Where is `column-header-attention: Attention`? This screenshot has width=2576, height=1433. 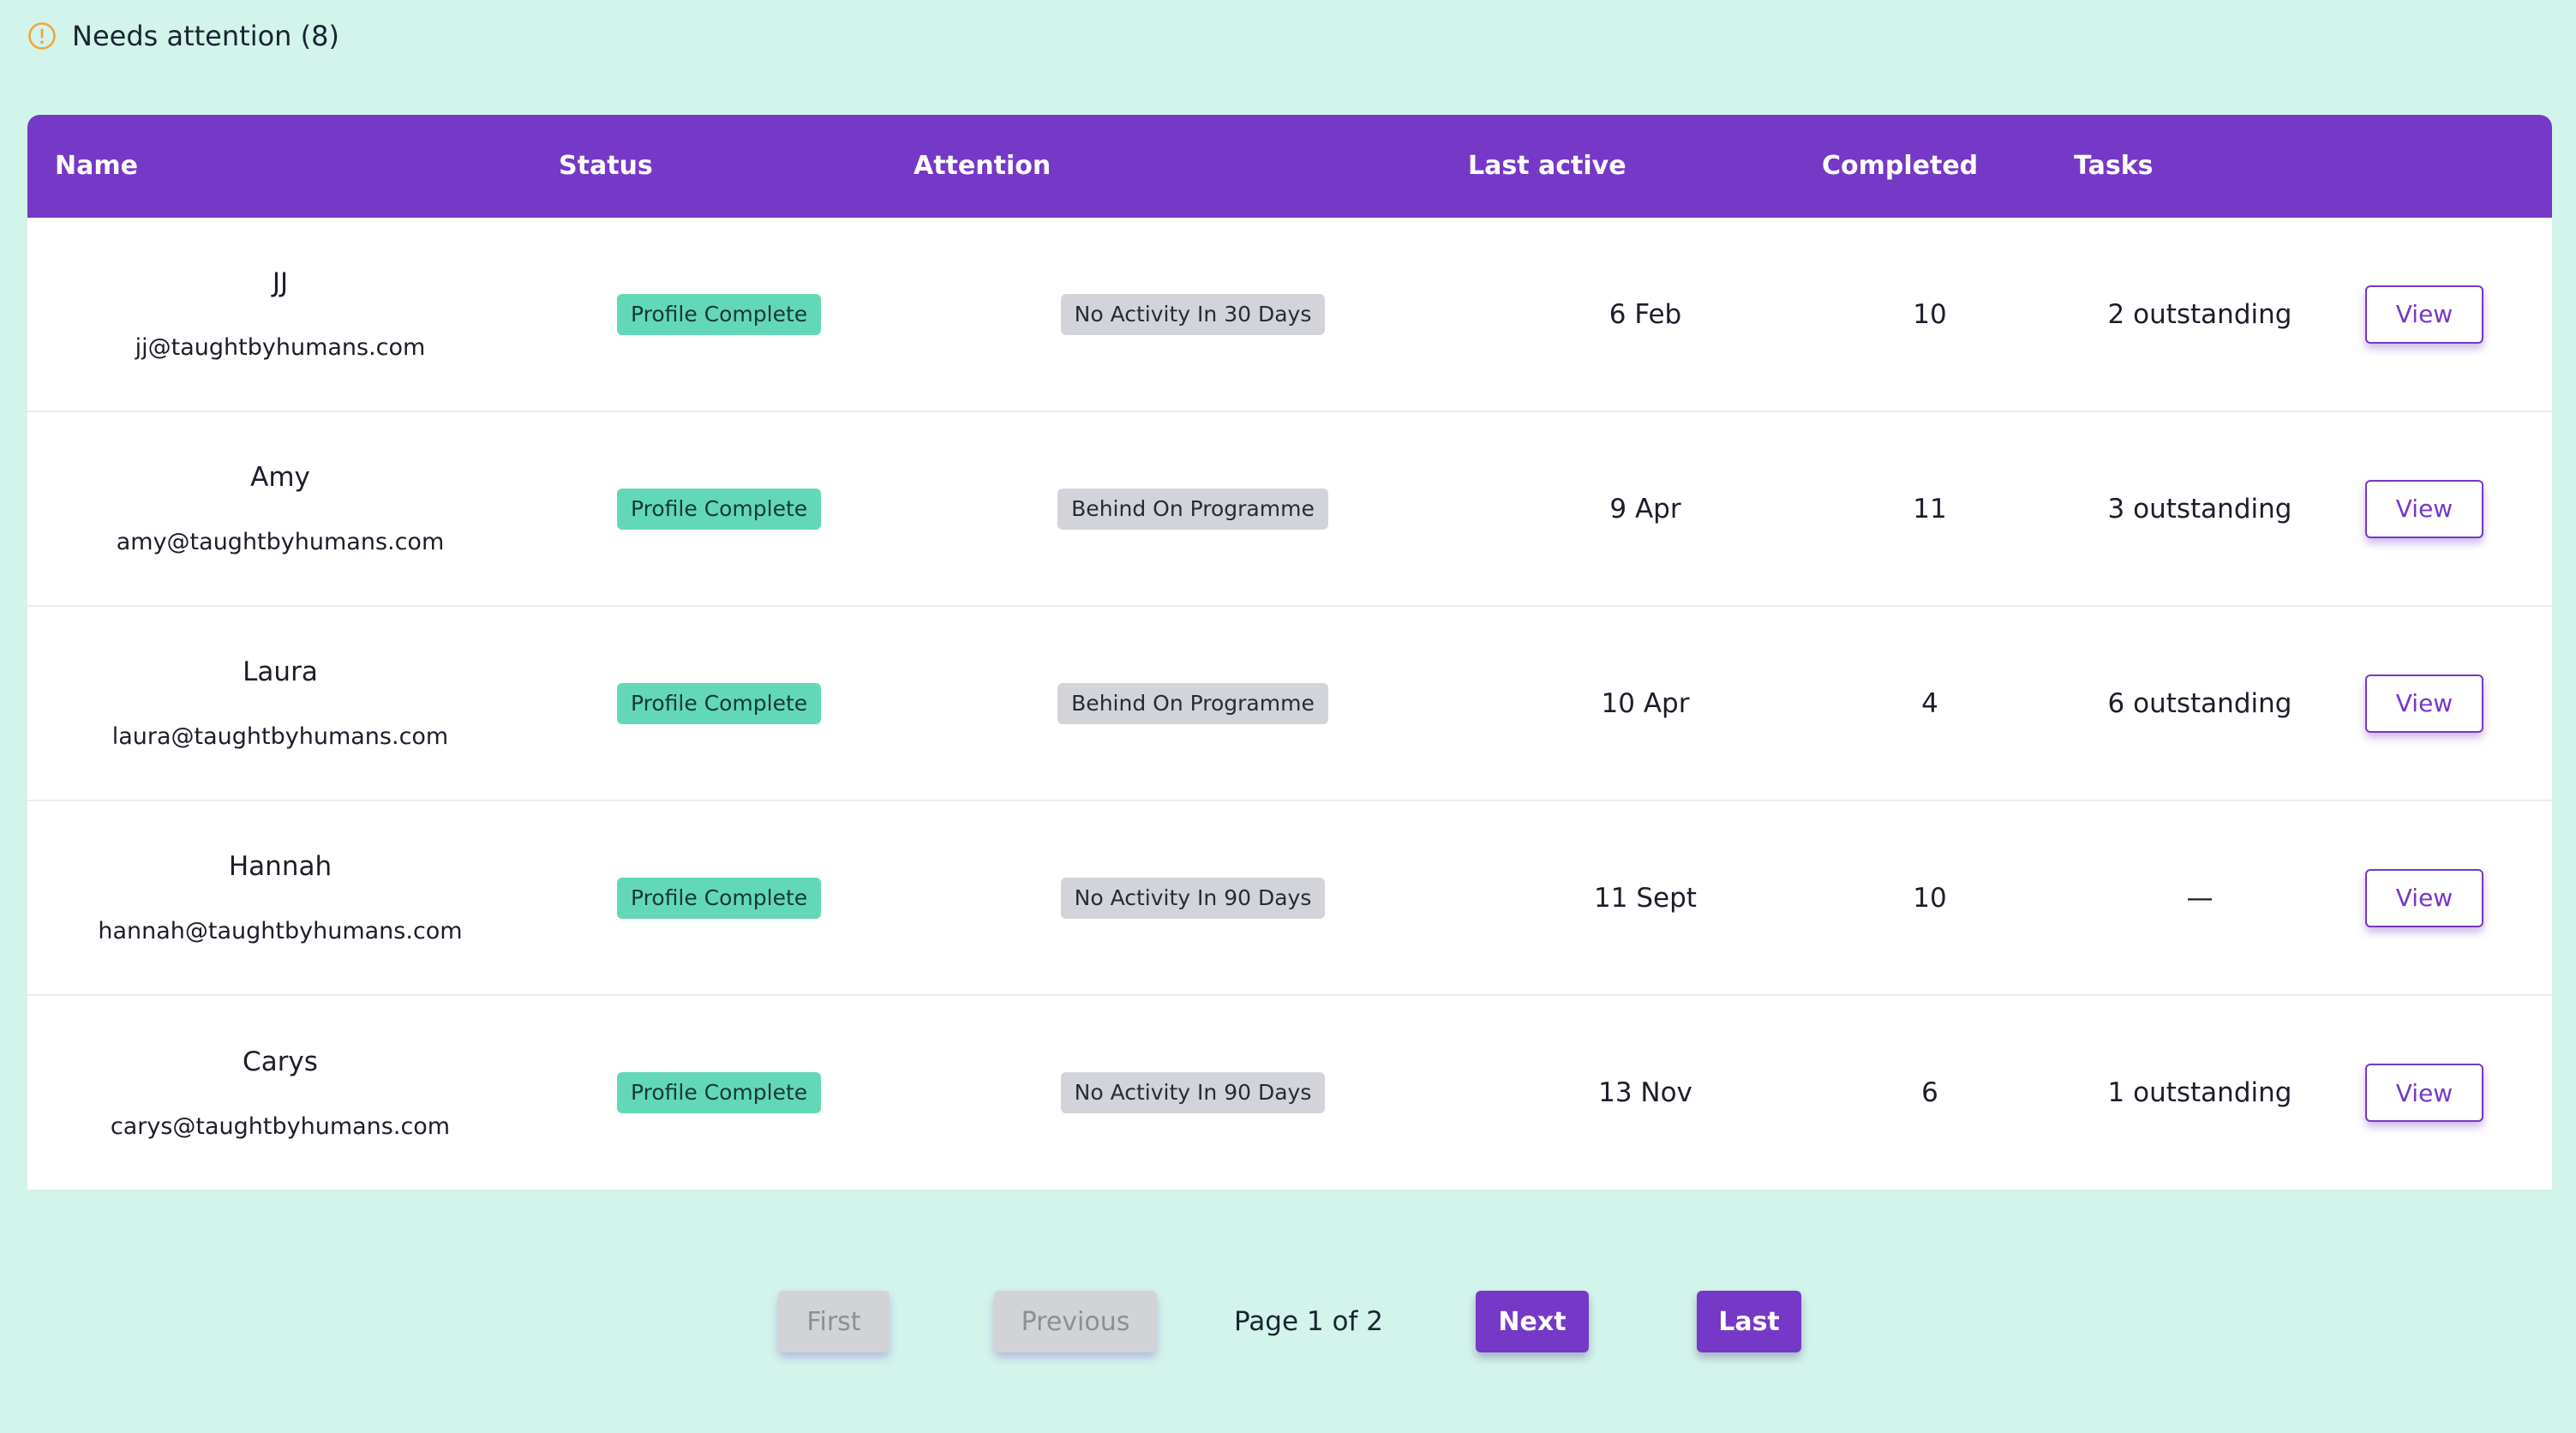
column-header-attention: Attention is located at coordinates (982, 166).